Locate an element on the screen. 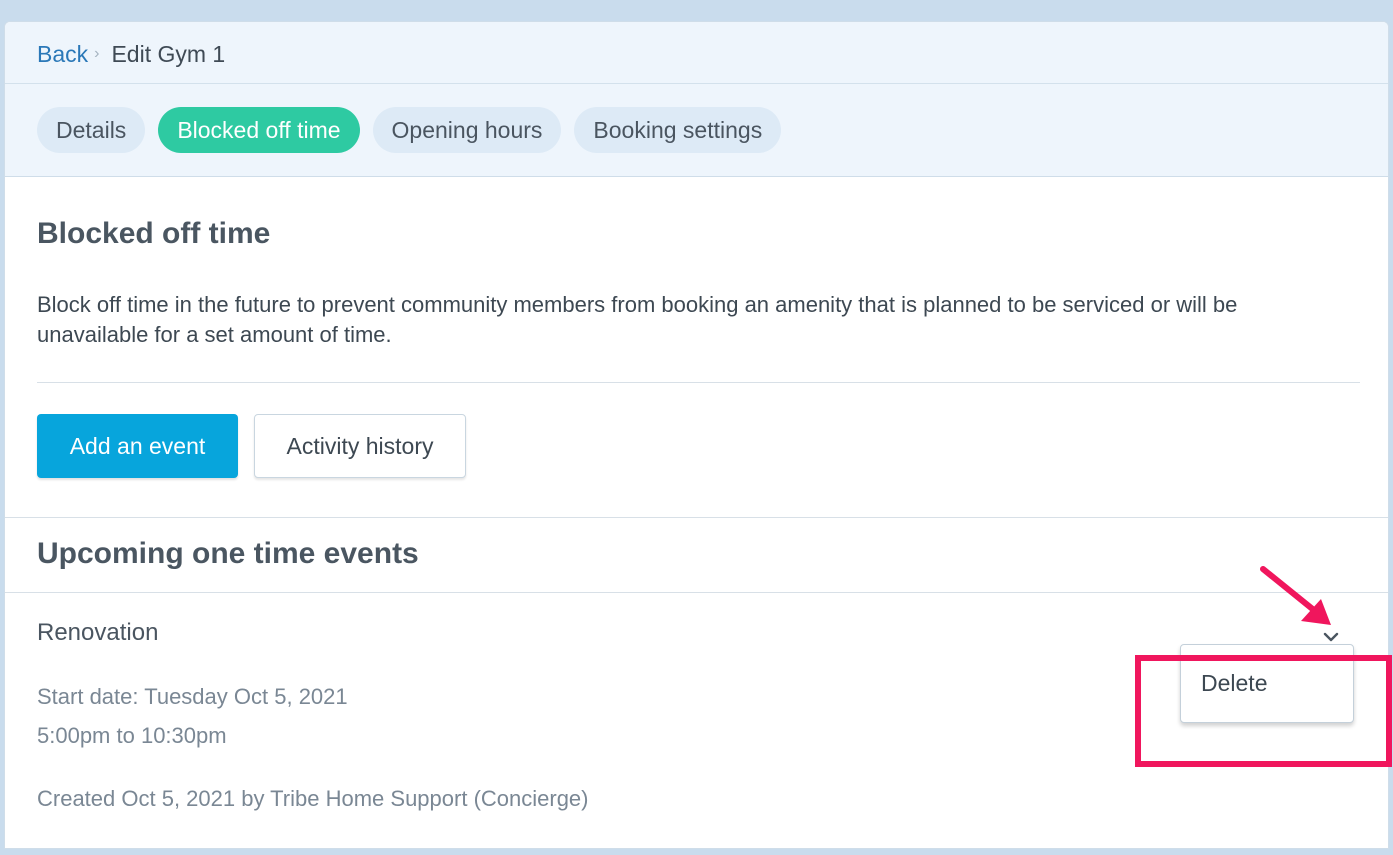 This screenshot has height=855, width=1393. delete-menu-item: Delete is located at coordinates (1267, 683).